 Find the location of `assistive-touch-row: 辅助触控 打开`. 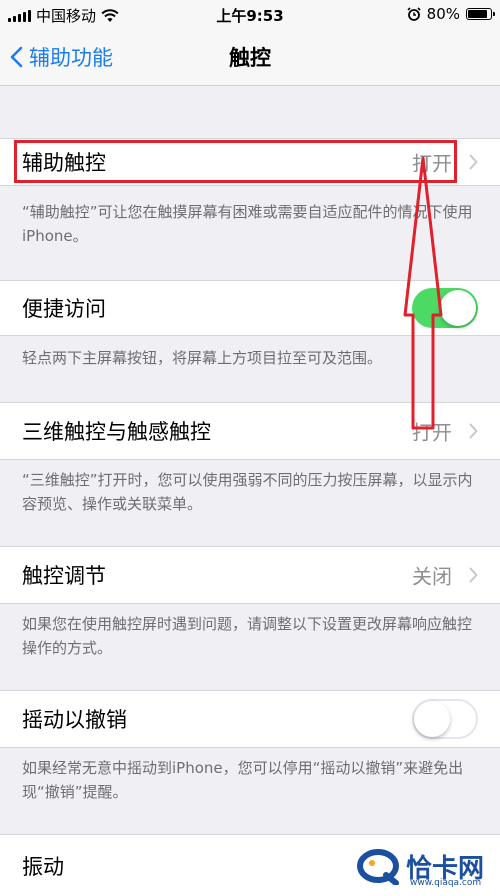

assistive-touch-row: 辅助触控 打开 is located at coordinates (250, 162).